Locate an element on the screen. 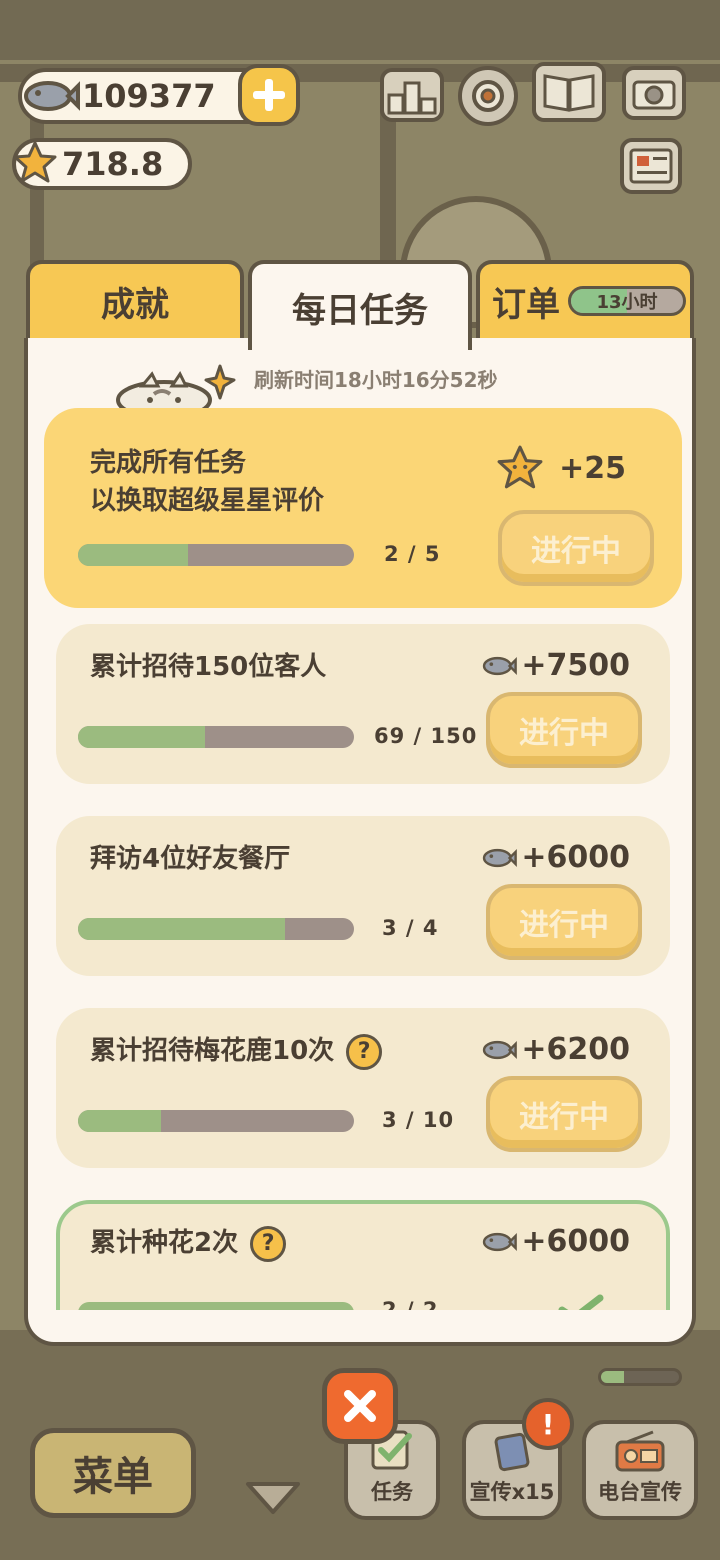 The height and width of the screenshot is (1560, 720). master-task-status-button: 进行中 is located at coordinates (576, 548).